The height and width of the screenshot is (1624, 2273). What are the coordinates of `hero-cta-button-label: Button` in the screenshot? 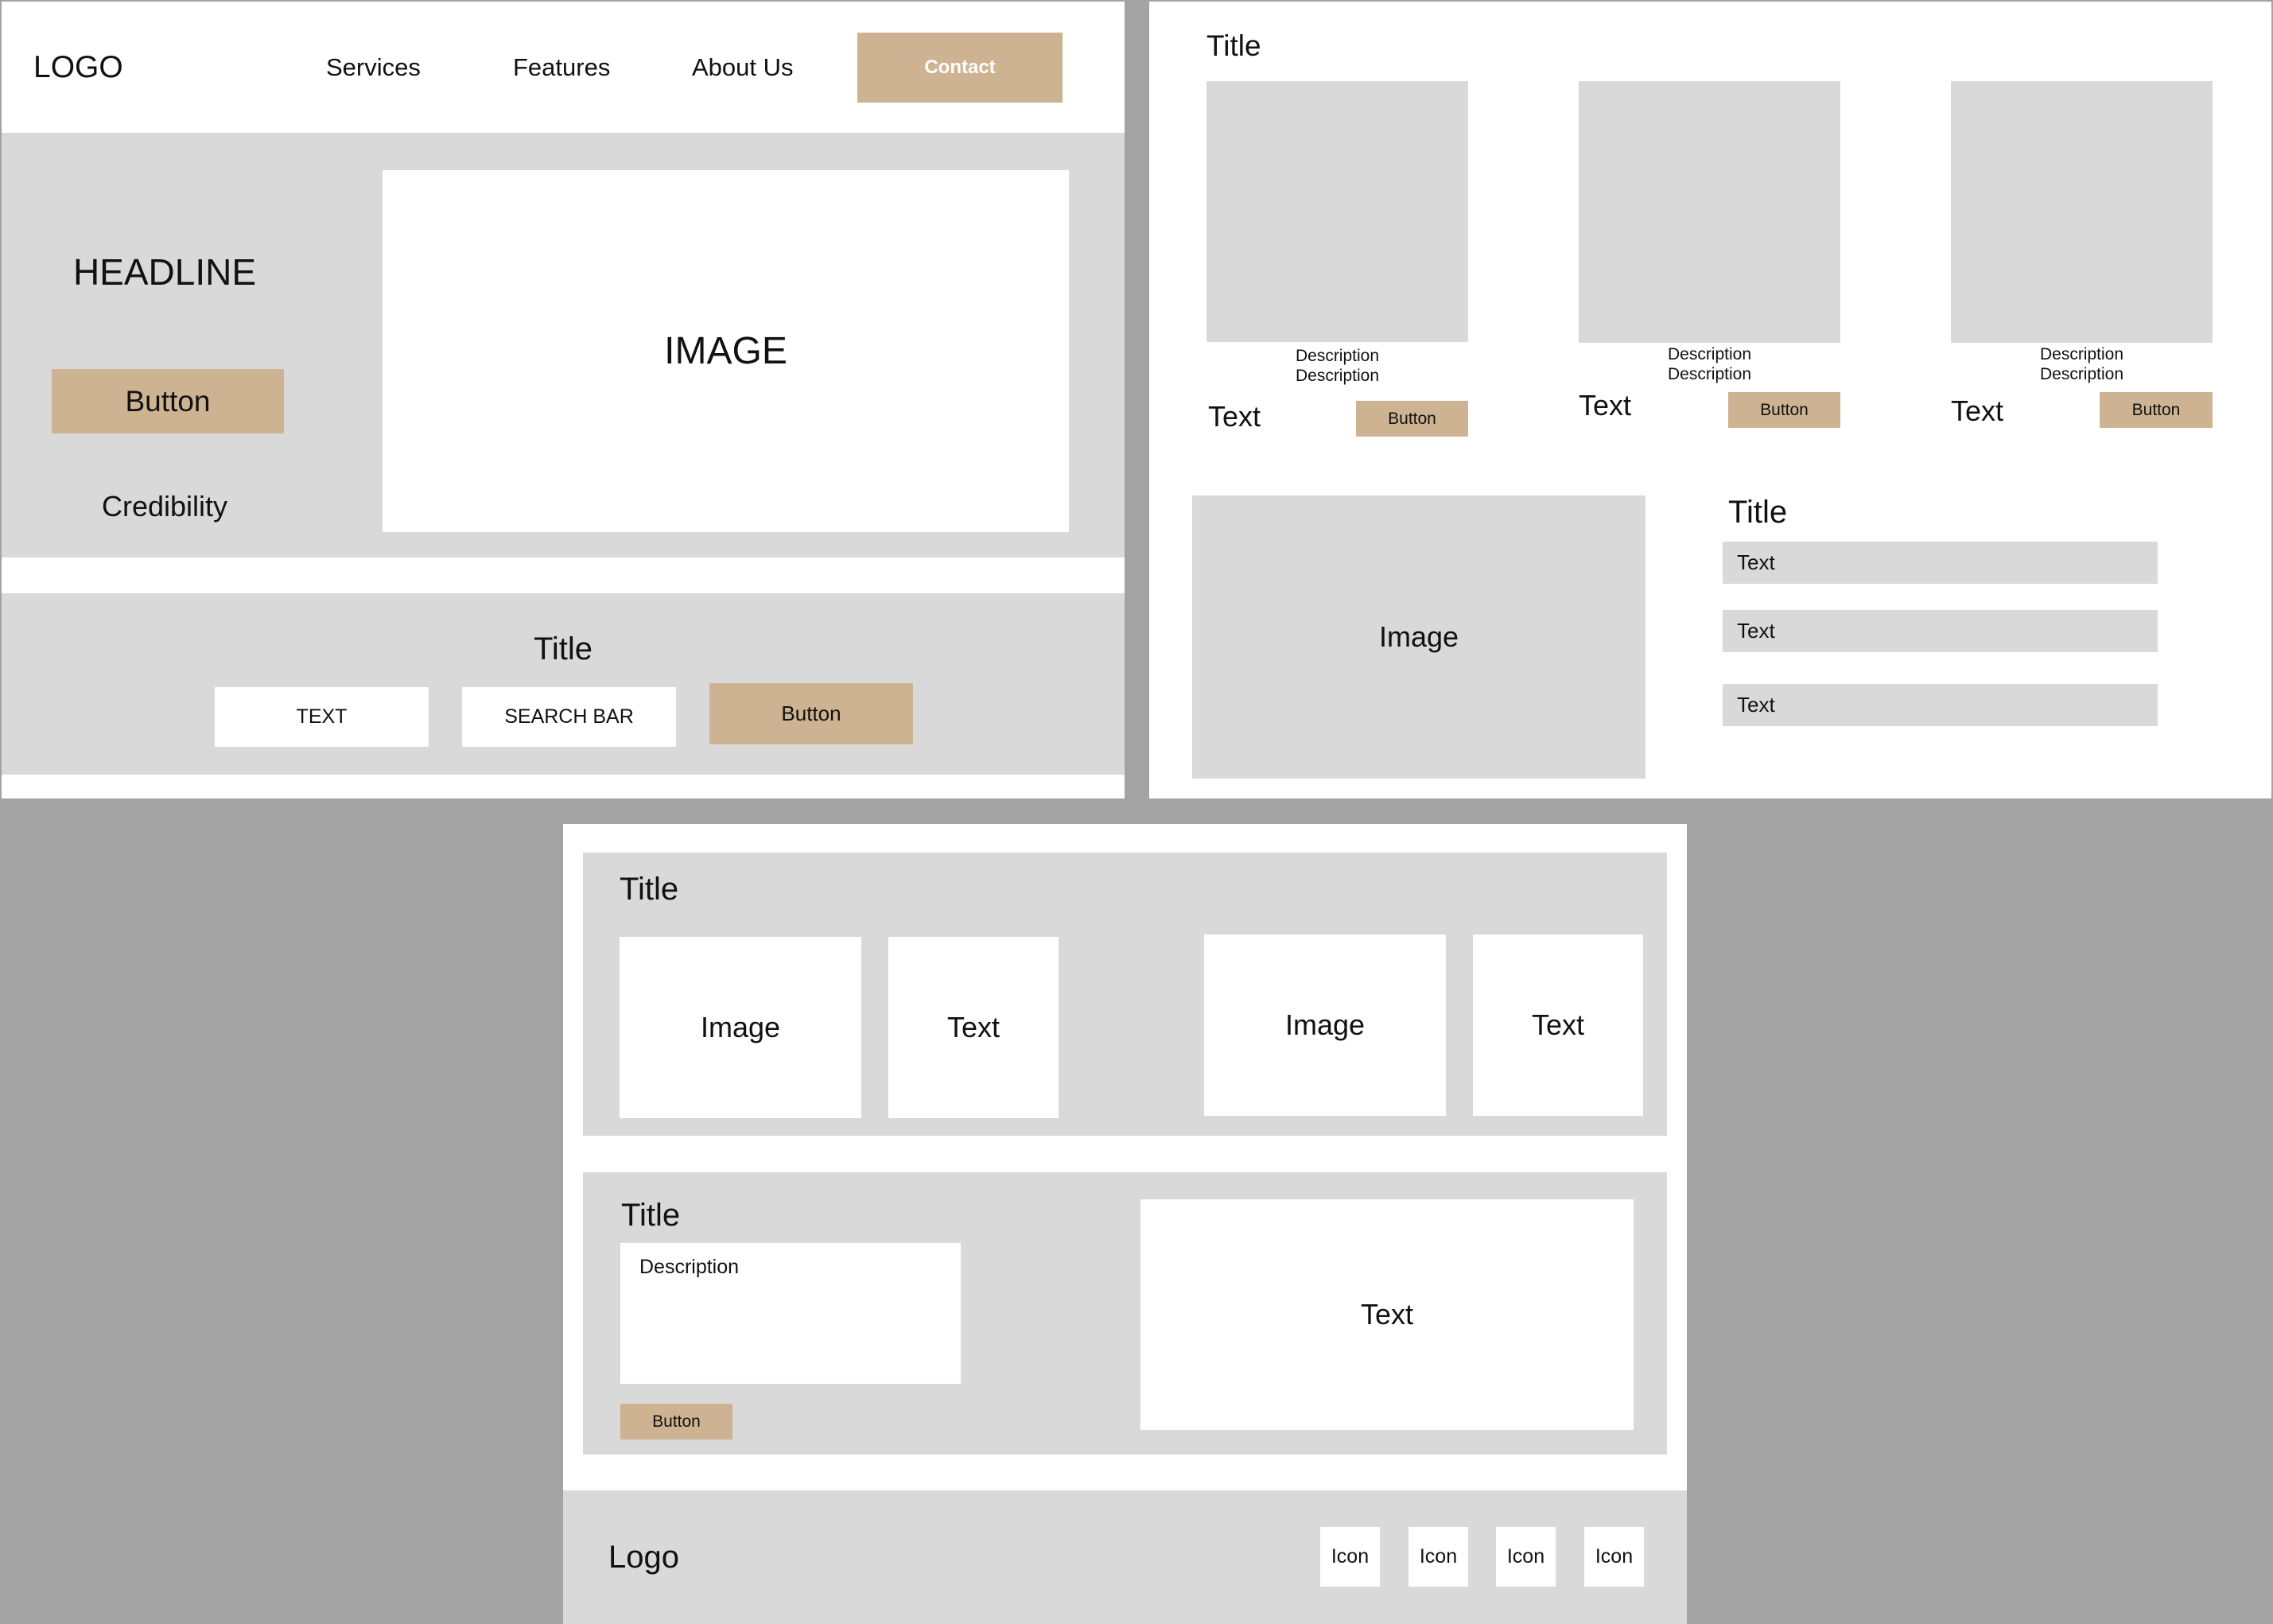 It's located at (168, 401).